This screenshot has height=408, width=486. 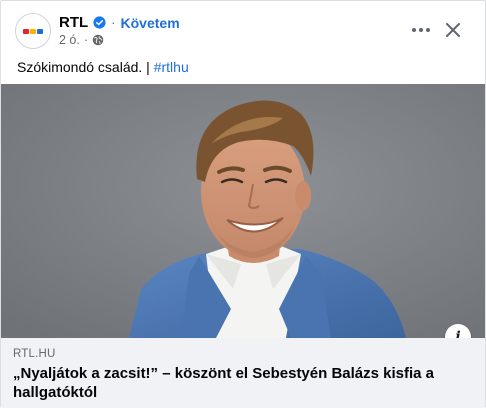 I want to click on verified-badge-icon, so click(x=99, y=22).